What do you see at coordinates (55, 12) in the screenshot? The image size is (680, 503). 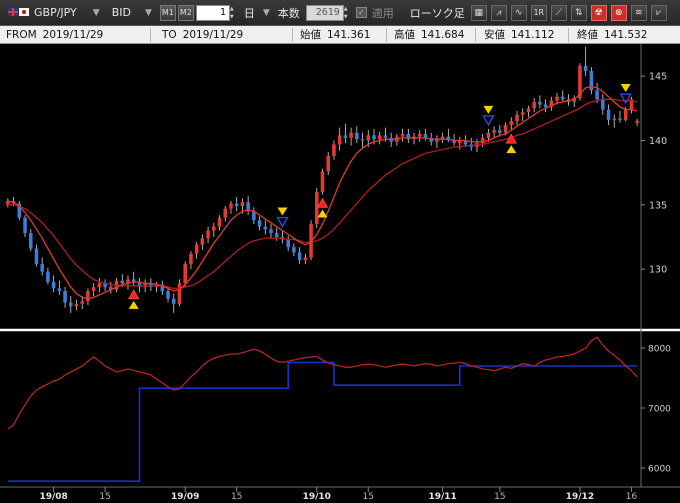 I see `pair-select: GBP/JPY` at bounding box center [55, 12].